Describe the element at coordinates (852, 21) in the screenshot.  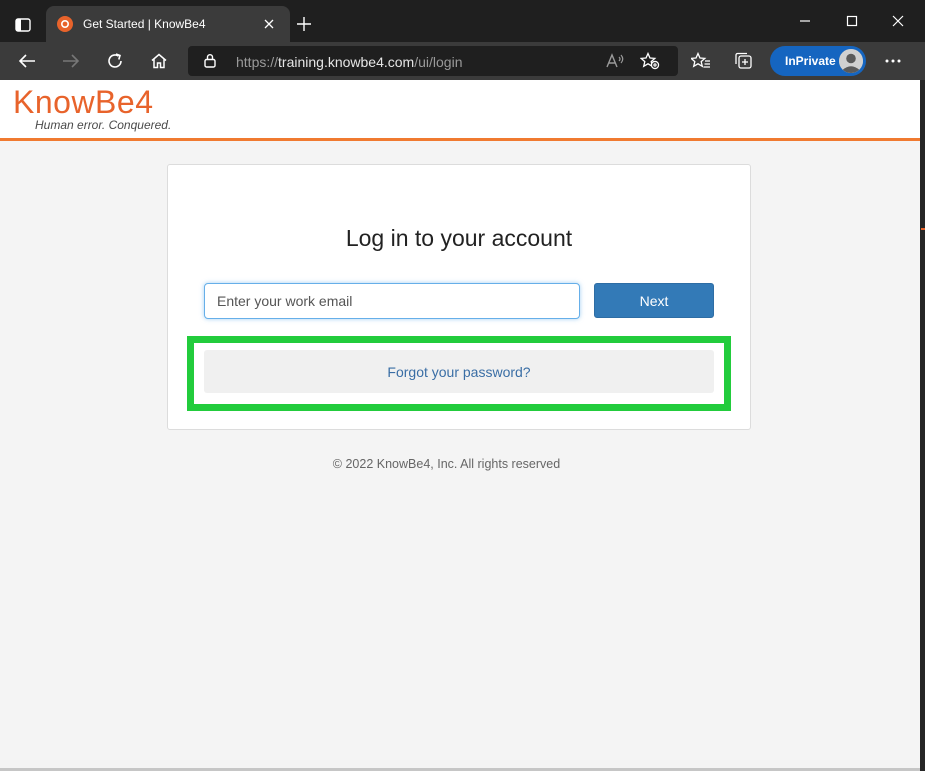
I see `maximize-icon` at that location.